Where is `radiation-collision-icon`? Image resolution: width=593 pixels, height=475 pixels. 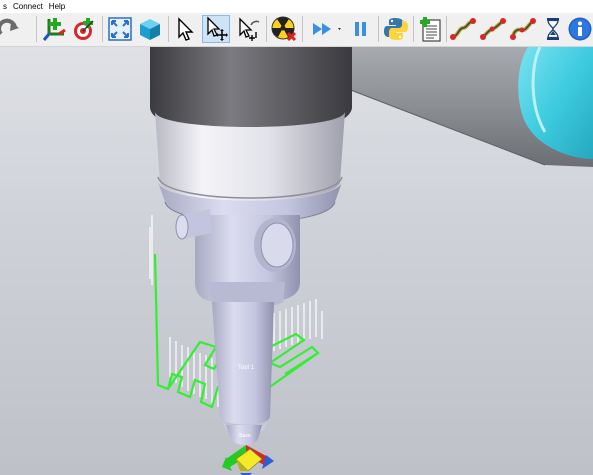 radiation-collision-icon is located at coordinates (284, 29).